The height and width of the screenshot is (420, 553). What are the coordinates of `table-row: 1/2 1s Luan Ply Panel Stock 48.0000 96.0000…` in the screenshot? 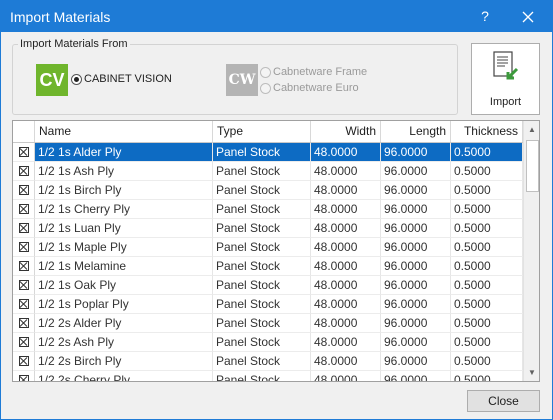 It's located at (268, 228).